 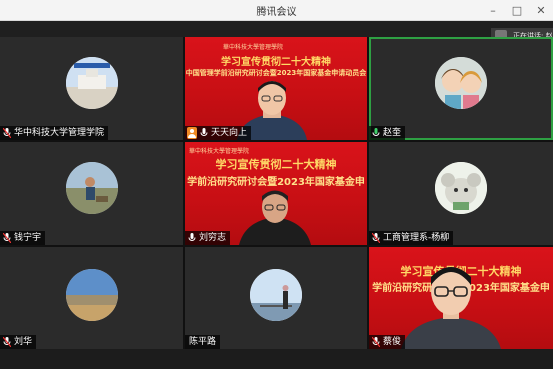 I want to click on participant-label: 赵奎, so click(x=387, y=133).